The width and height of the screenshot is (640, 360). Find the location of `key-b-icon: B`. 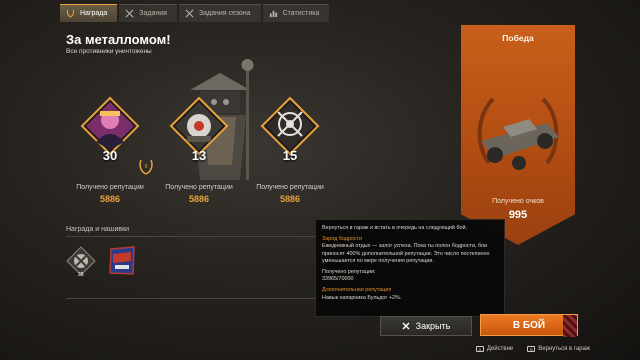

key-b-icon: B is located at coordinates (531, 349).